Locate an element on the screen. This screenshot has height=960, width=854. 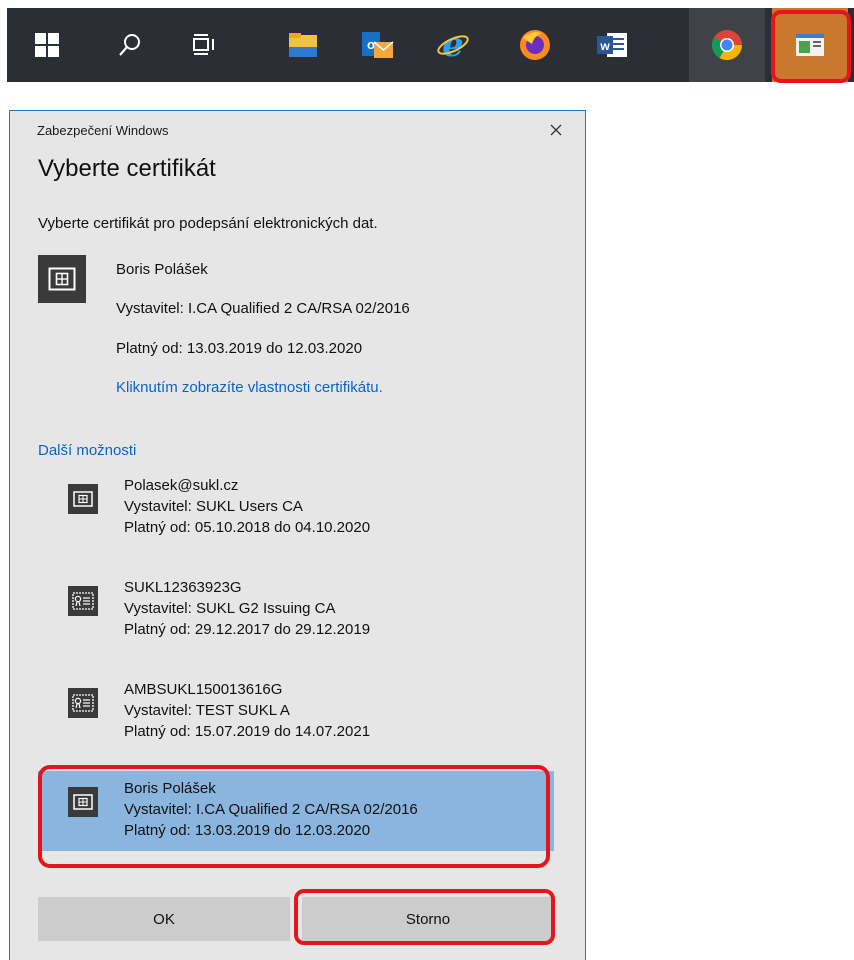
internet-explorer-icon: e is located at coordinates (453, 45).